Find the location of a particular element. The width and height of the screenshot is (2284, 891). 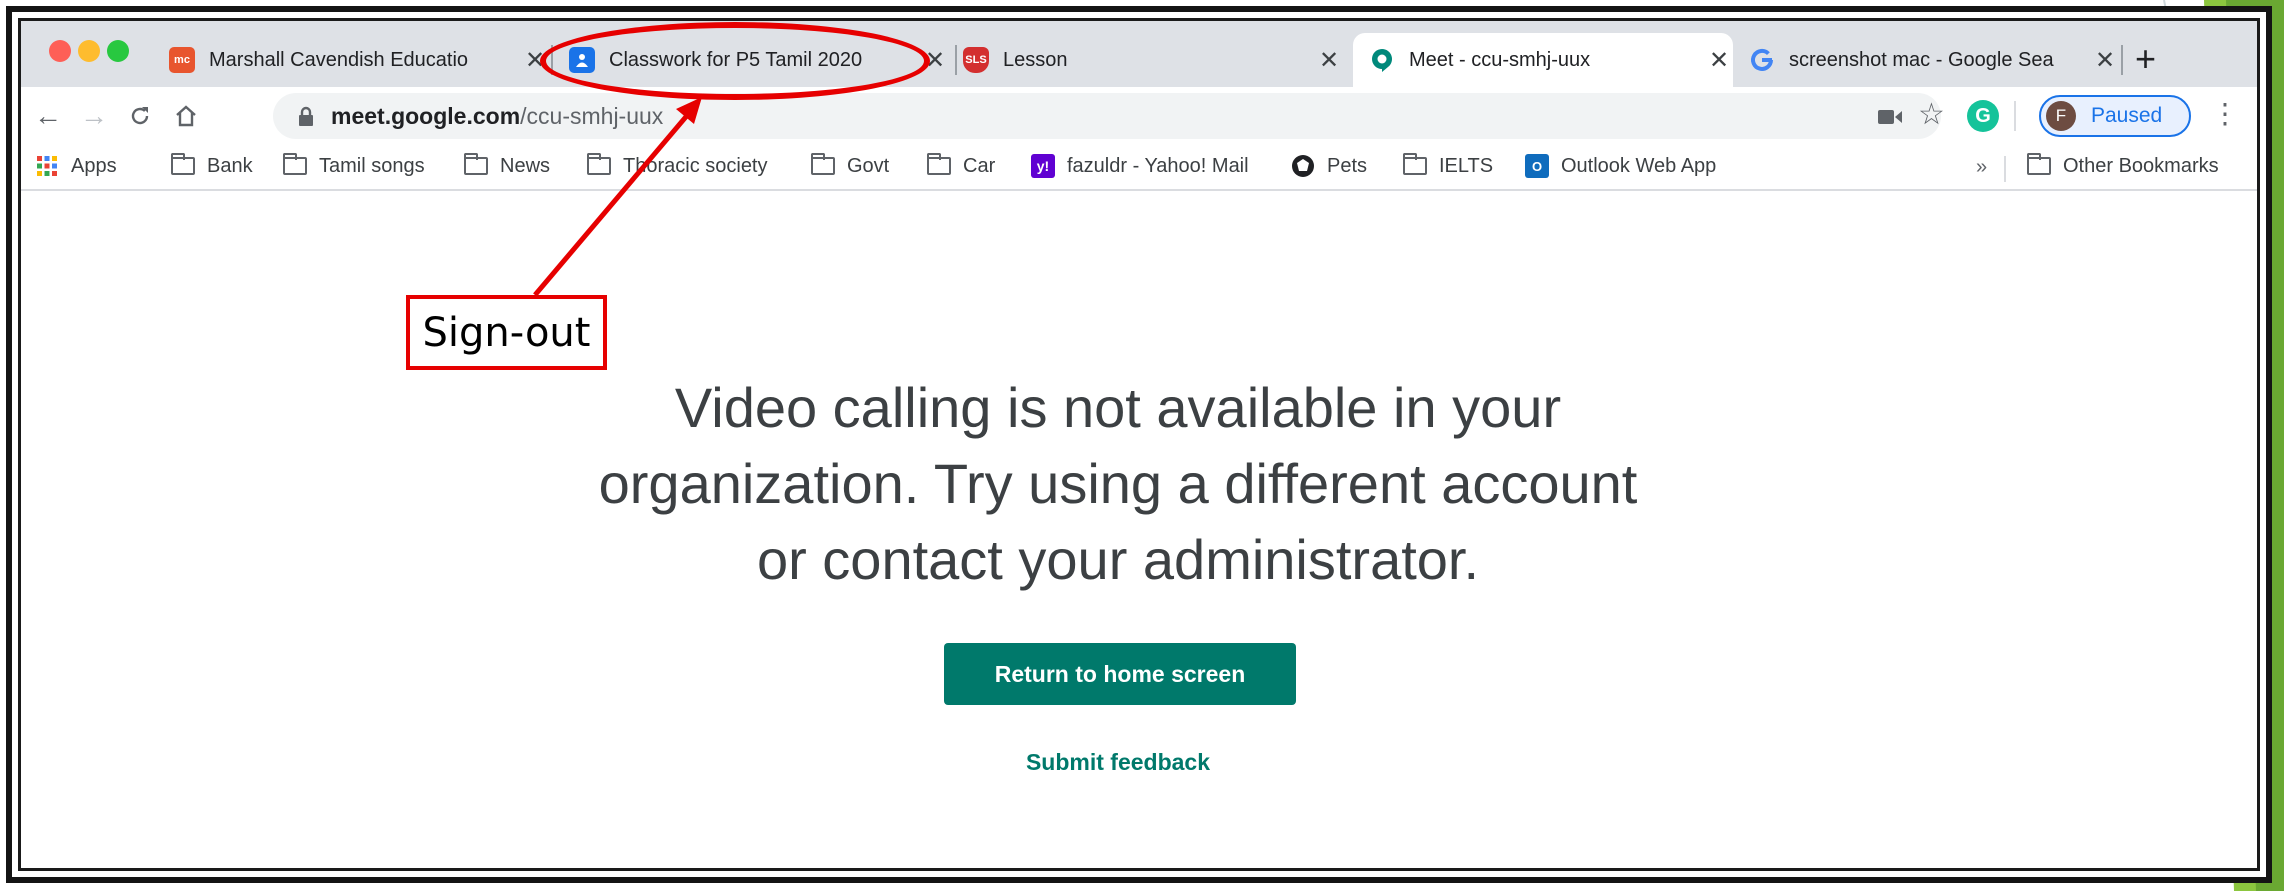

bookmark-car: Car is located at coordinates (961, 165).